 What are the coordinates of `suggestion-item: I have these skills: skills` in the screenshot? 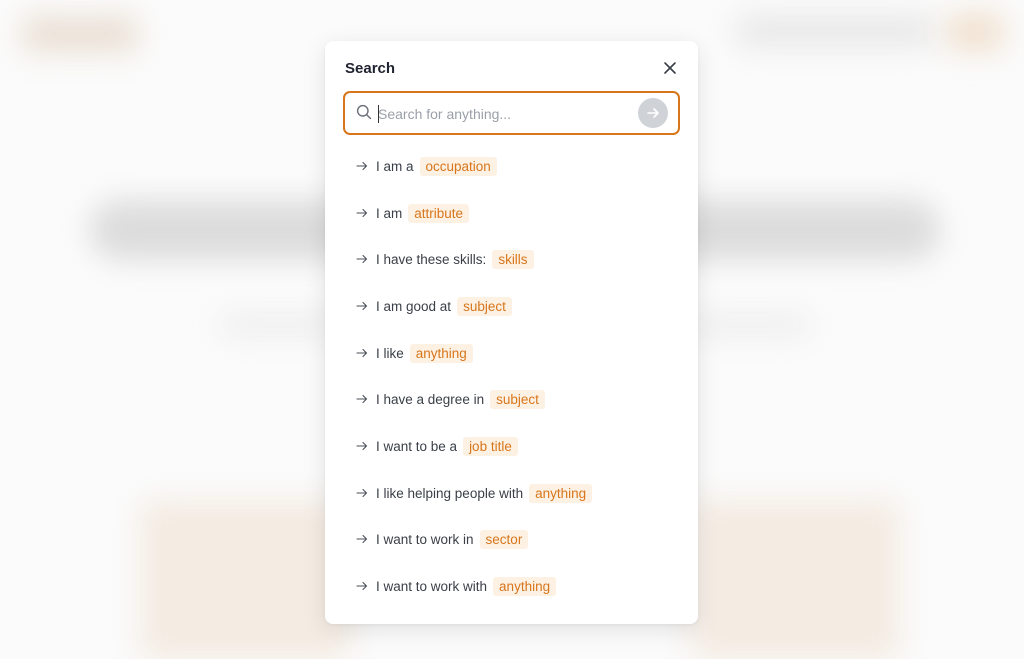 It's located at (445, 259).